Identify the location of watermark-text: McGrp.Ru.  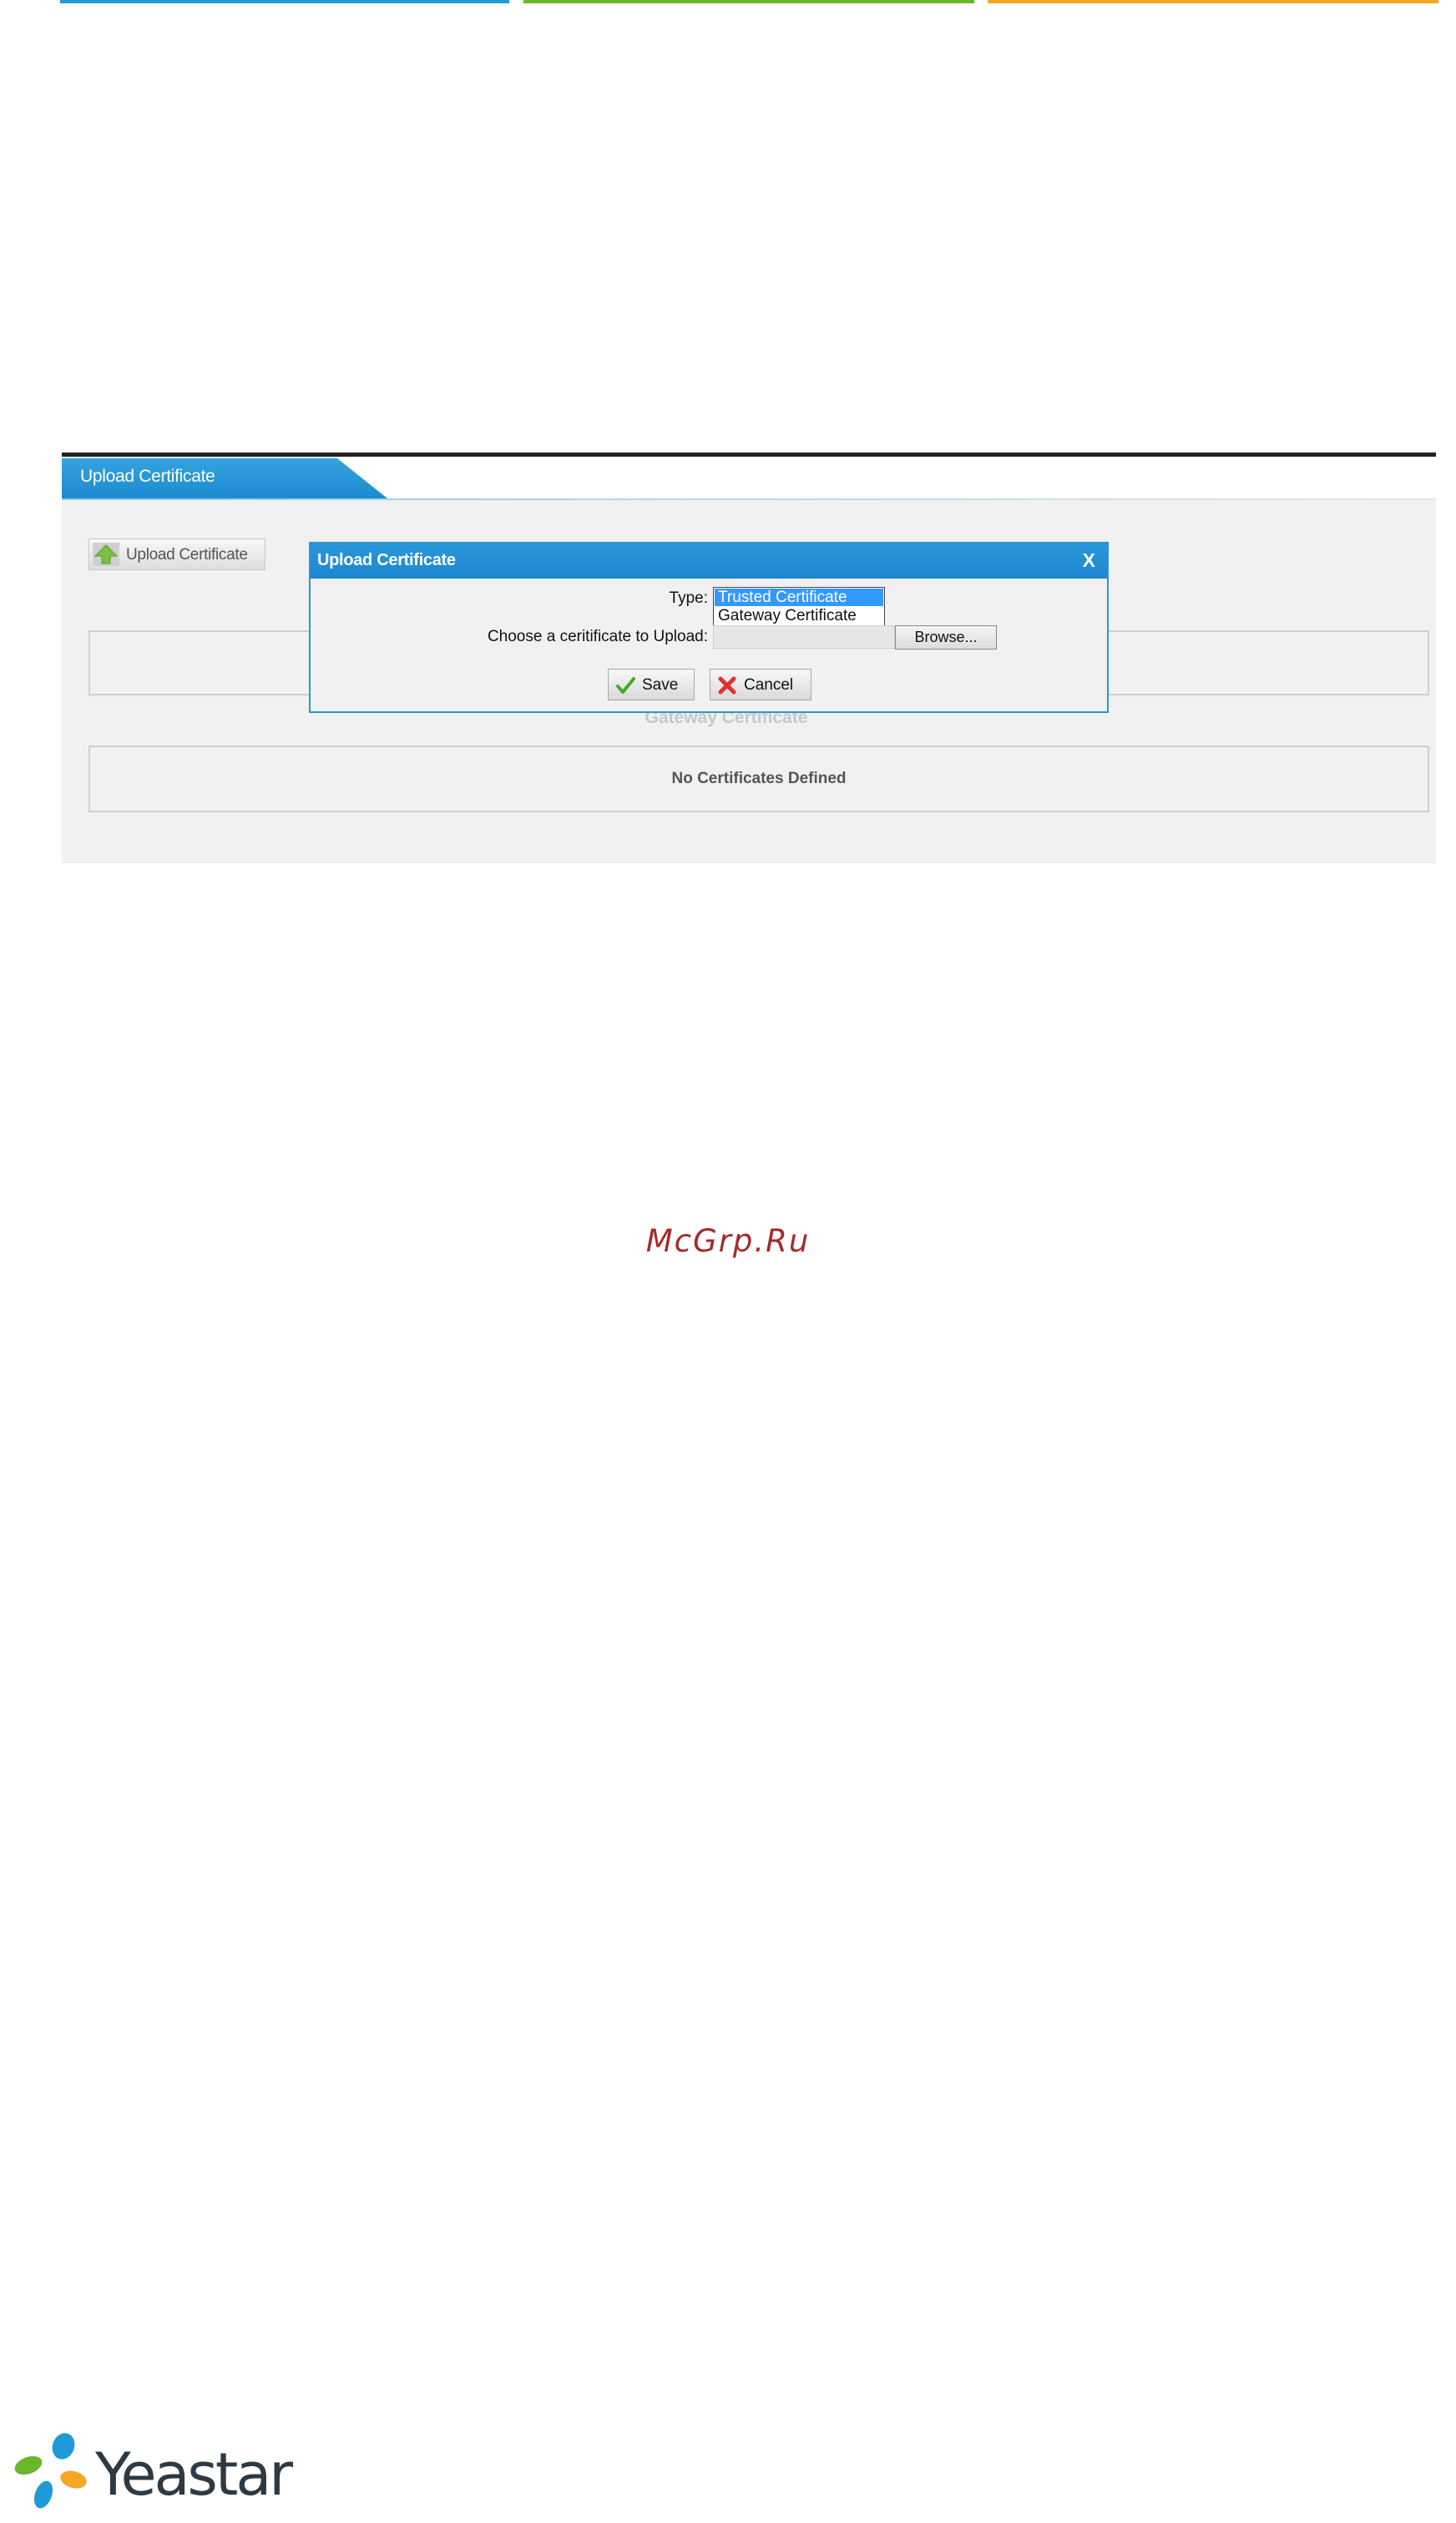
(728, 1241).